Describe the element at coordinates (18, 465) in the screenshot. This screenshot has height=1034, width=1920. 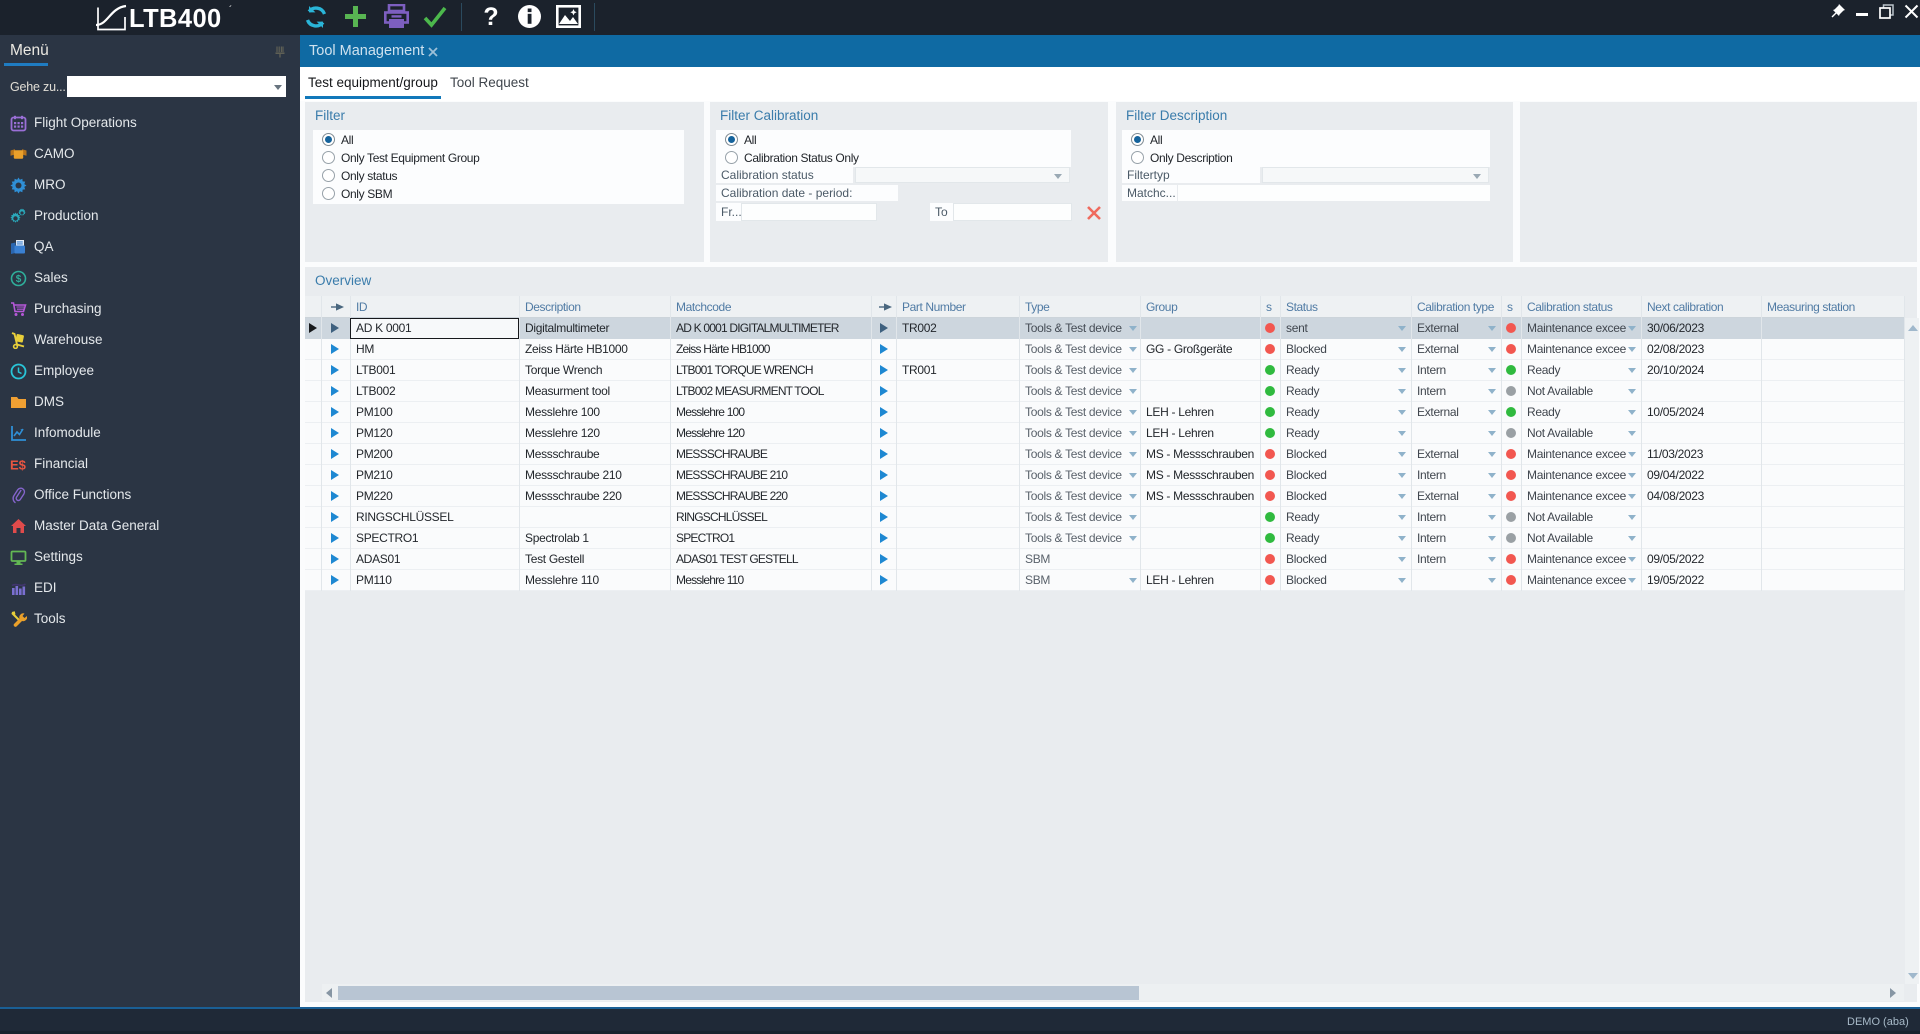
I see `svg-text: E$` at that location.